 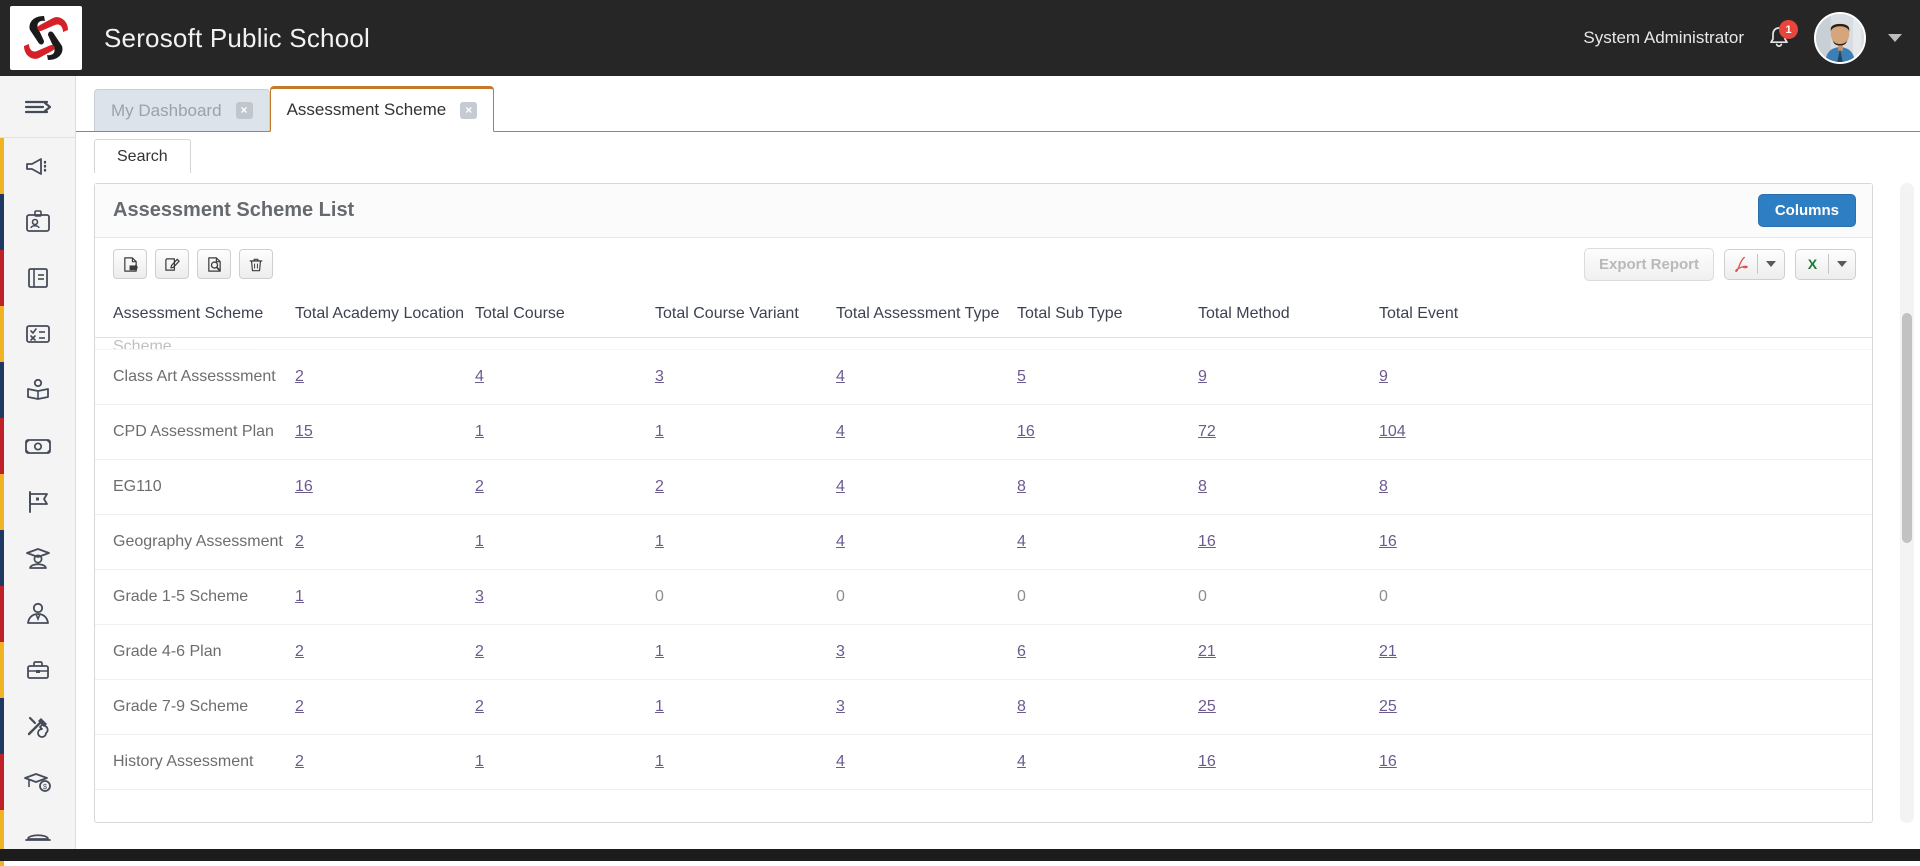 I want to click on table-row: Class Art Assesssment2434599, so click(x=983, y=377).